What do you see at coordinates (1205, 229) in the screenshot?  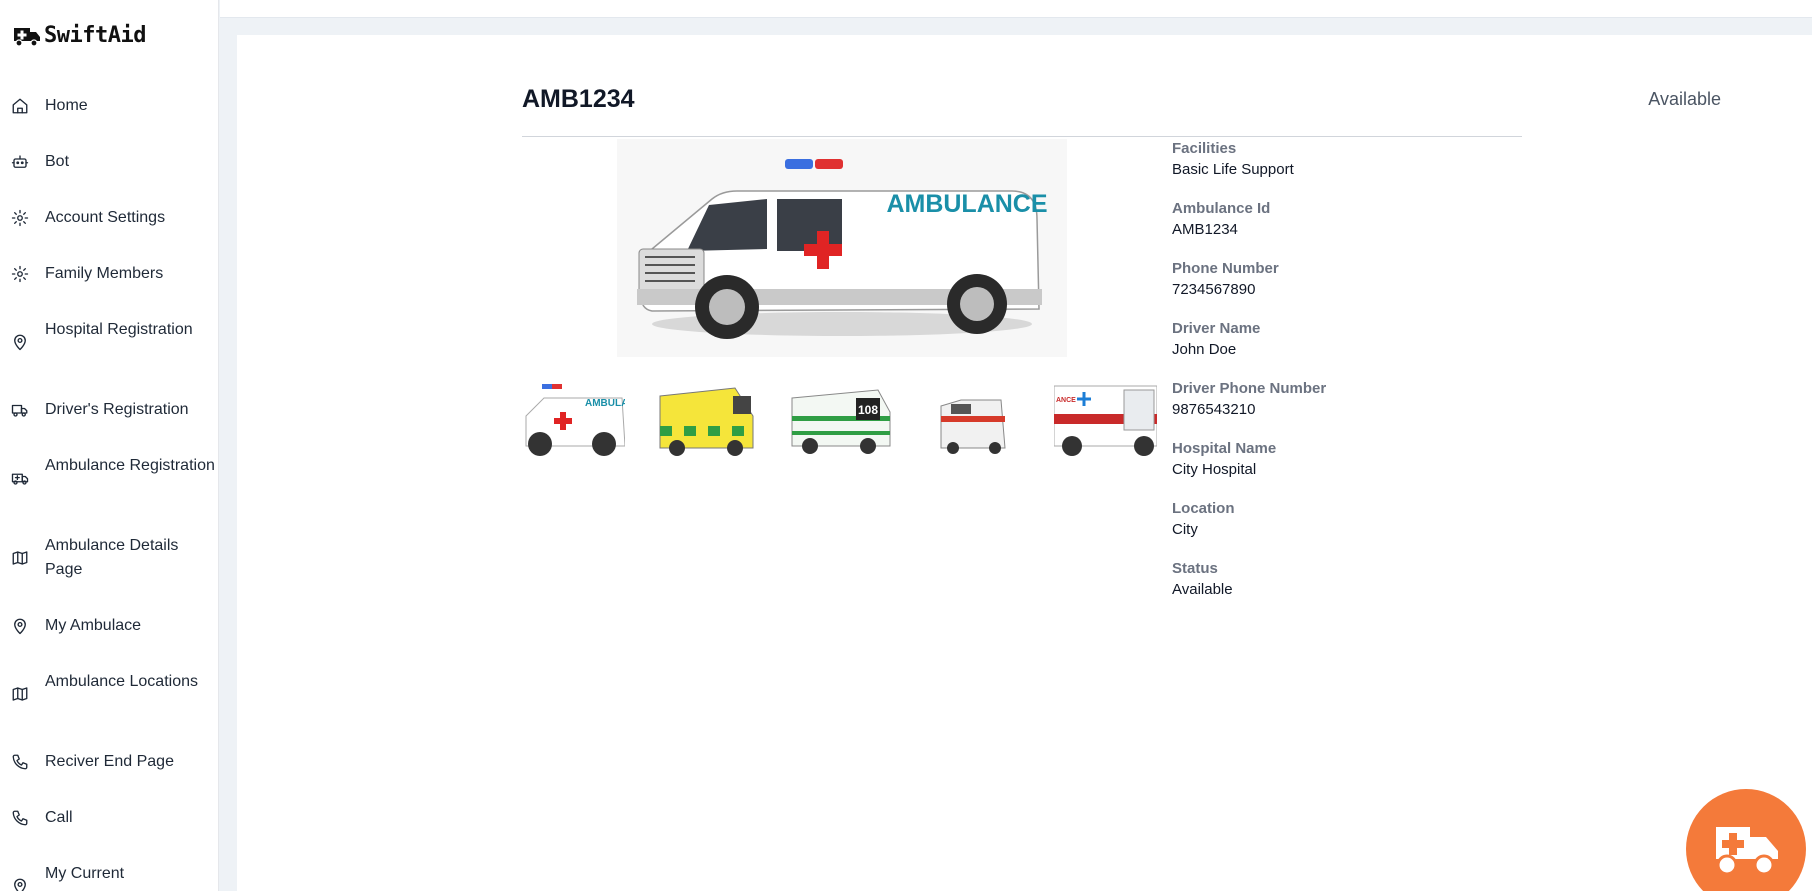 I see `ambulance-id-value: AMB1234` at bounding box center [1205, 229].